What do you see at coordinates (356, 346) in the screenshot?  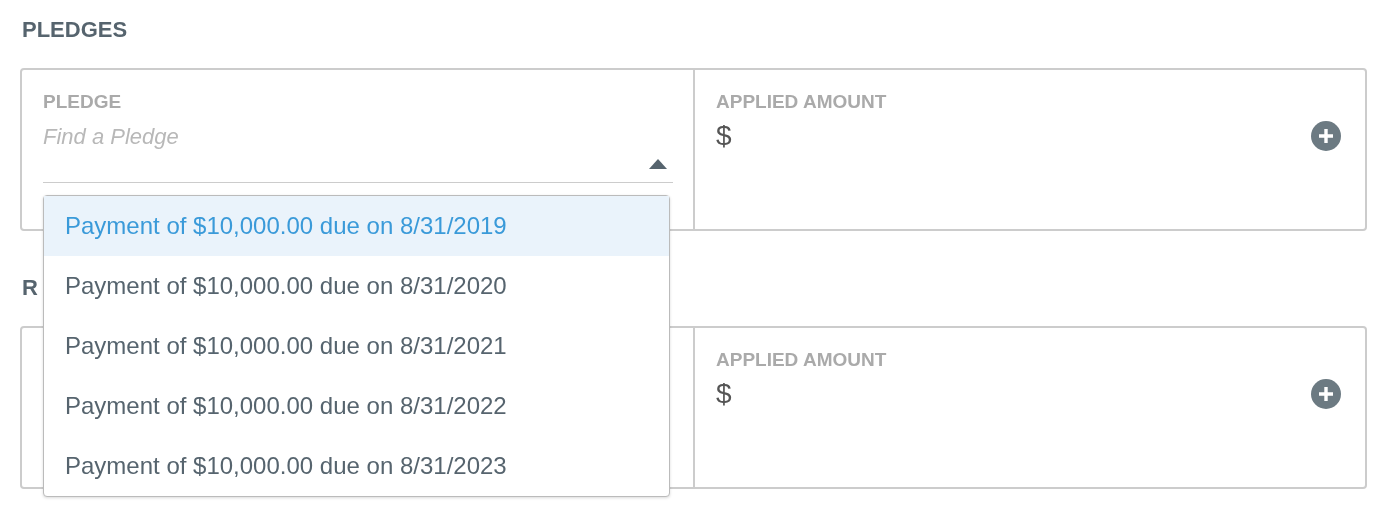 I see `dropdown-option: Payment of $10,000.00 due on 8/31/2021` at bounding box center [356, 346].